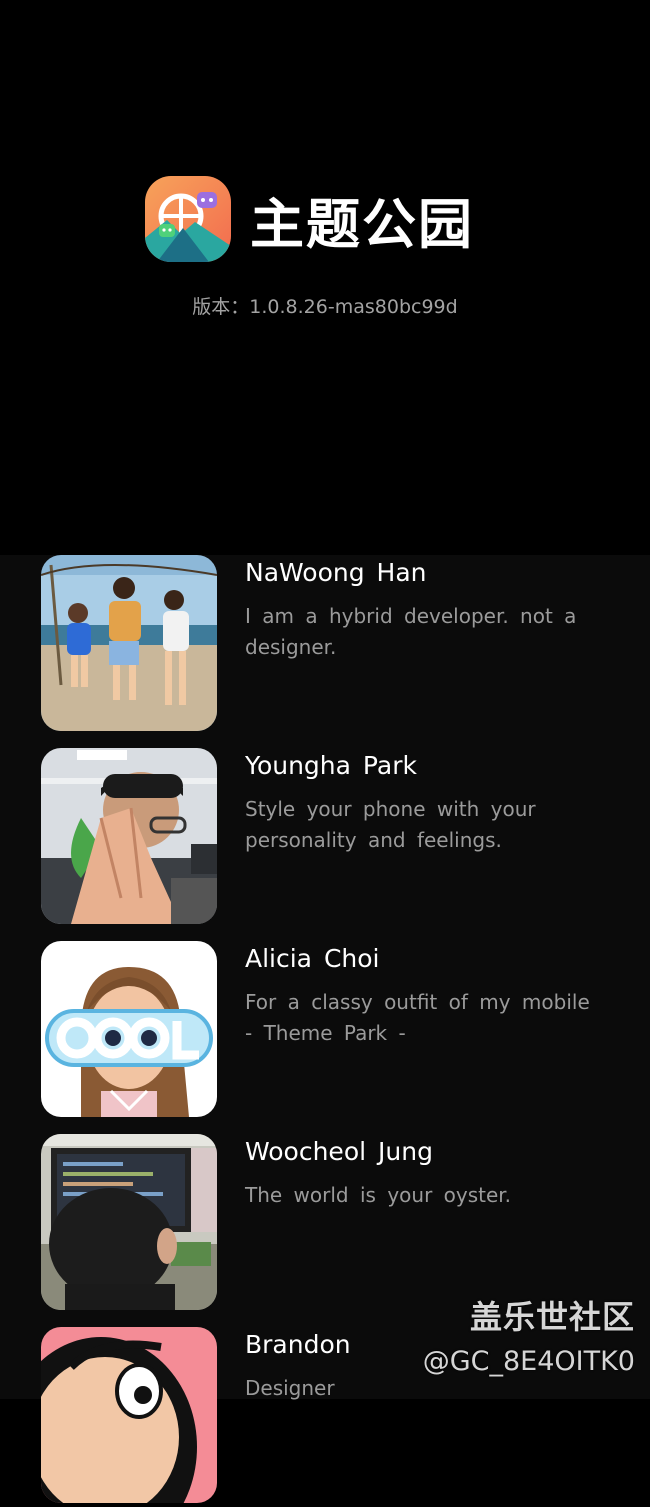 The width and height of the screenshot is (650, 1507). I want to click on app-title-row: 主题公园, so click(309, 219).